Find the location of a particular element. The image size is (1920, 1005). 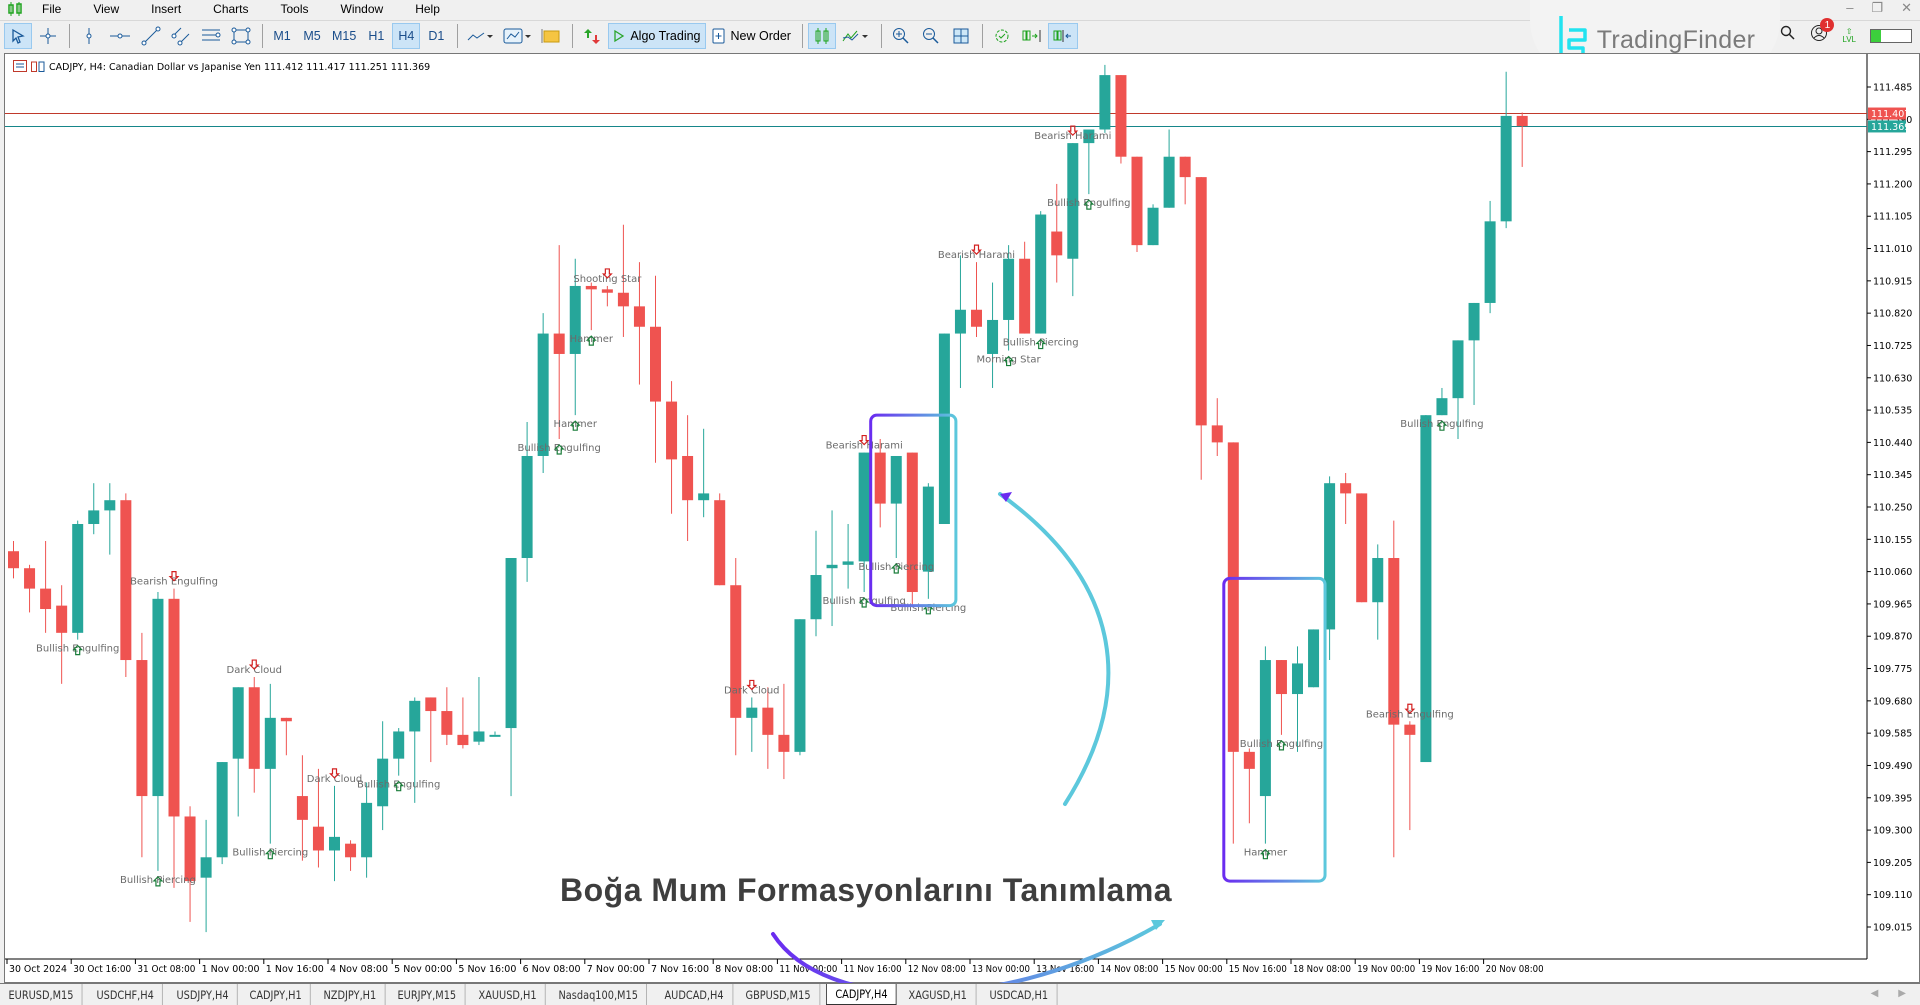

time-tick-label: 5 Nov 16:00 is located at coordinates (487, 969).